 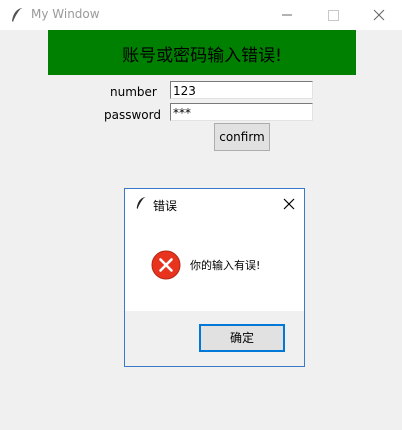 I want to click on minimize-button, so click(x=287, y=15).